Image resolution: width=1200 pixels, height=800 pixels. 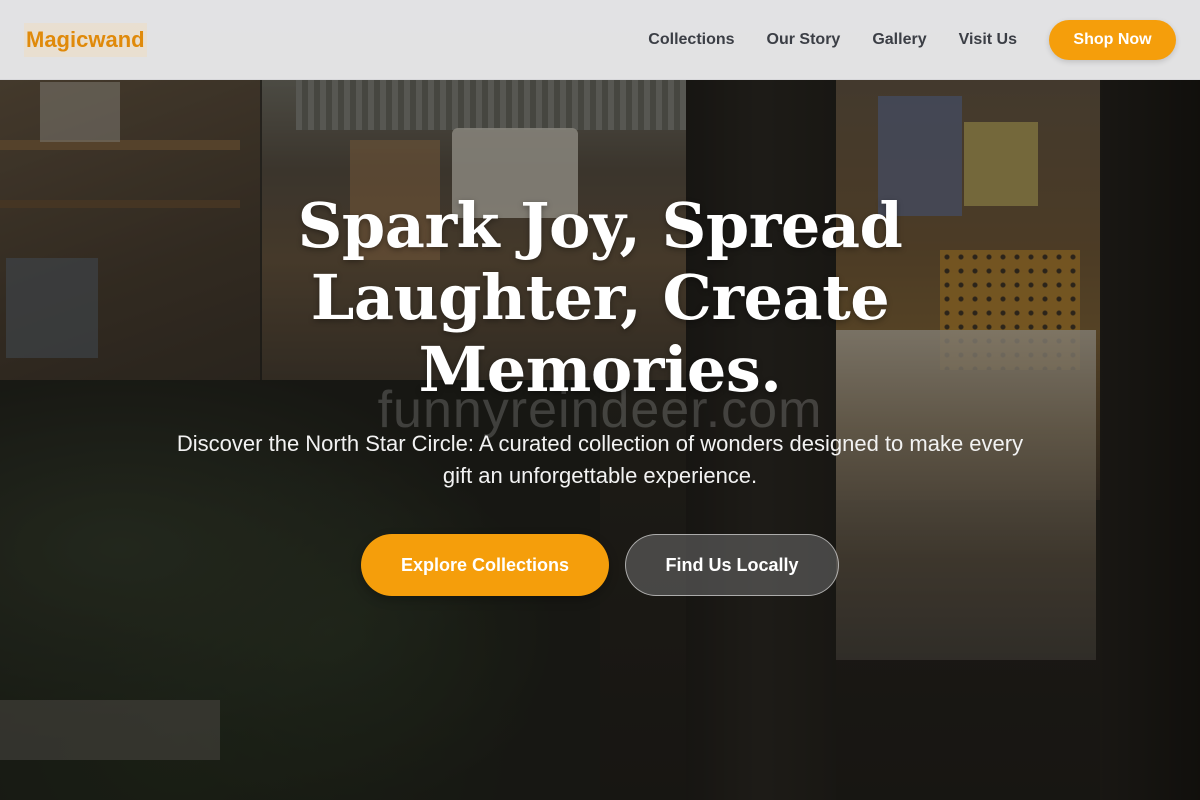 What do you see at coordinates (899, 40) in the screenshot?
I see `nav-link-gallery: Gallery` at bounding box center [899, 40].